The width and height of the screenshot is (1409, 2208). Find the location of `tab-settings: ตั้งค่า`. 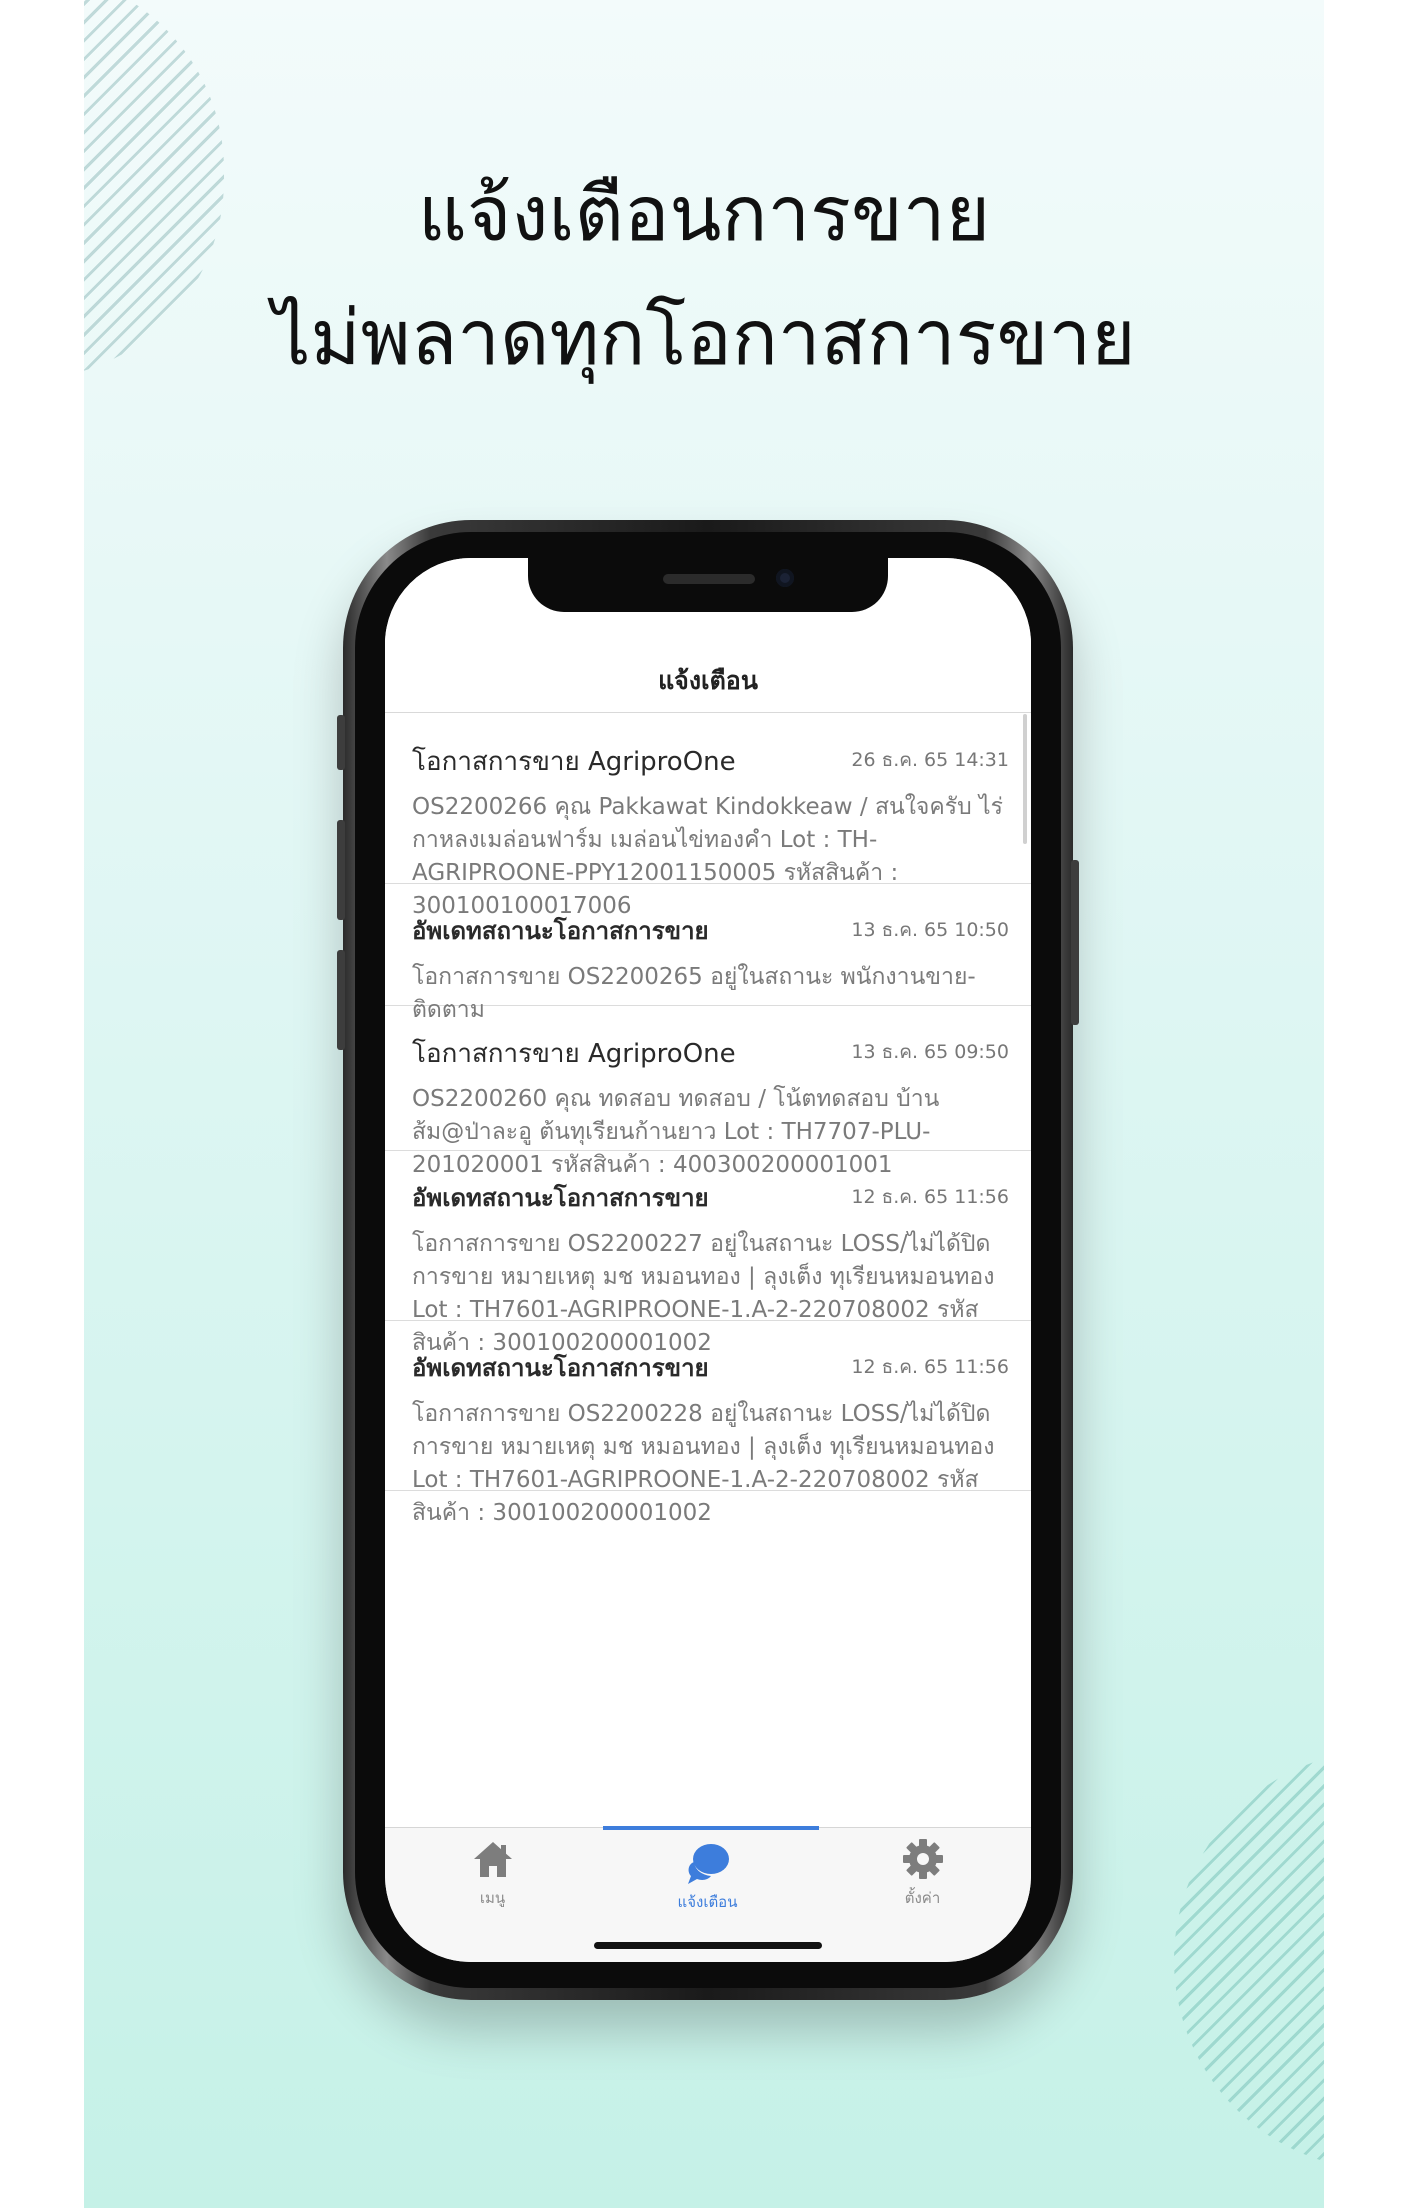

tab-settings: ตั้งค่า is located at coordinates (922, 1878).